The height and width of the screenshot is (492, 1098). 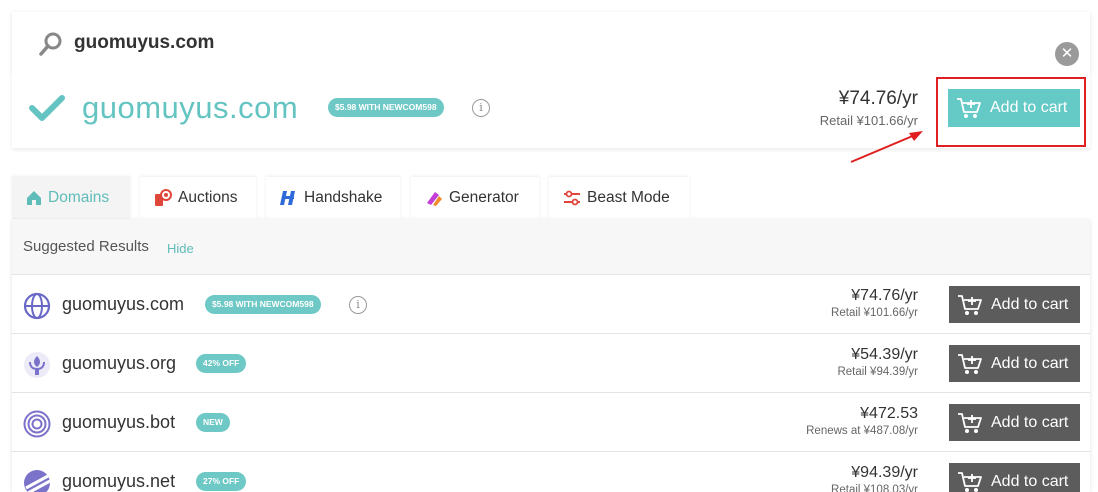 What do you see at coordinates (551, 247) in the screenshot?
I see `suggested-results-header: Suggested Results Hide` at bounding box center [551, 247].